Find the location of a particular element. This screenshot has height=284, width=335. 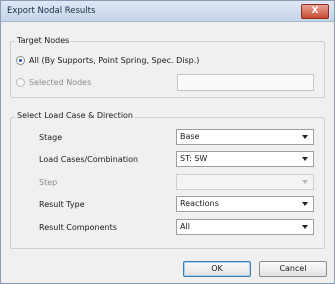

result-components-value: All is located at coordinates (185, 226).